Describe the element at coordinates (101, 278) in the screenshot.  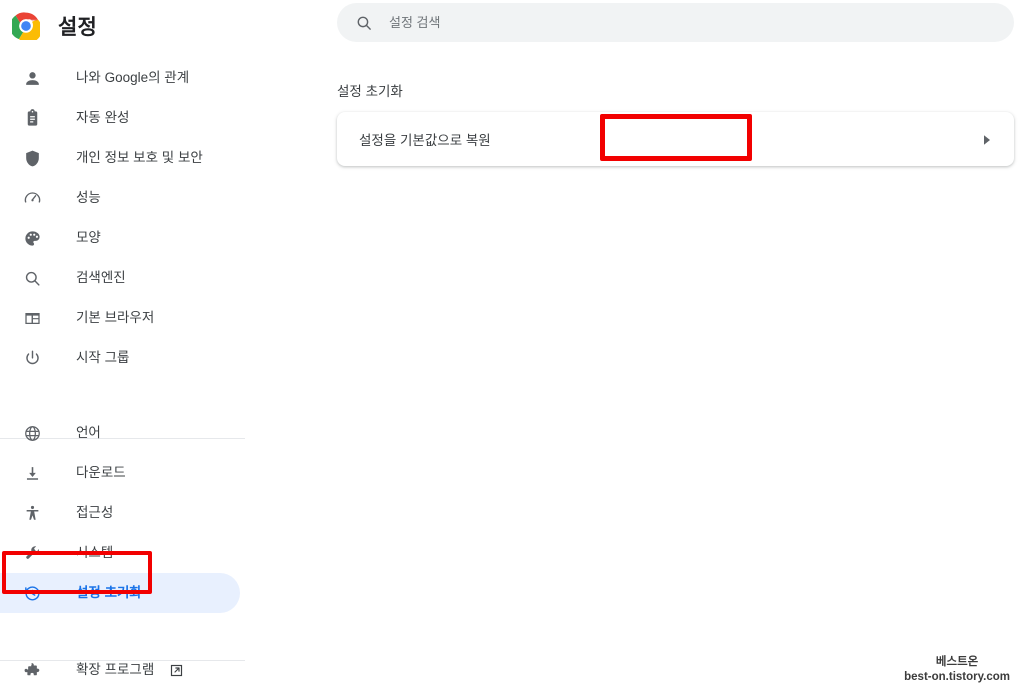
I see `sidebar-item-label: 검색엔진` at that location.